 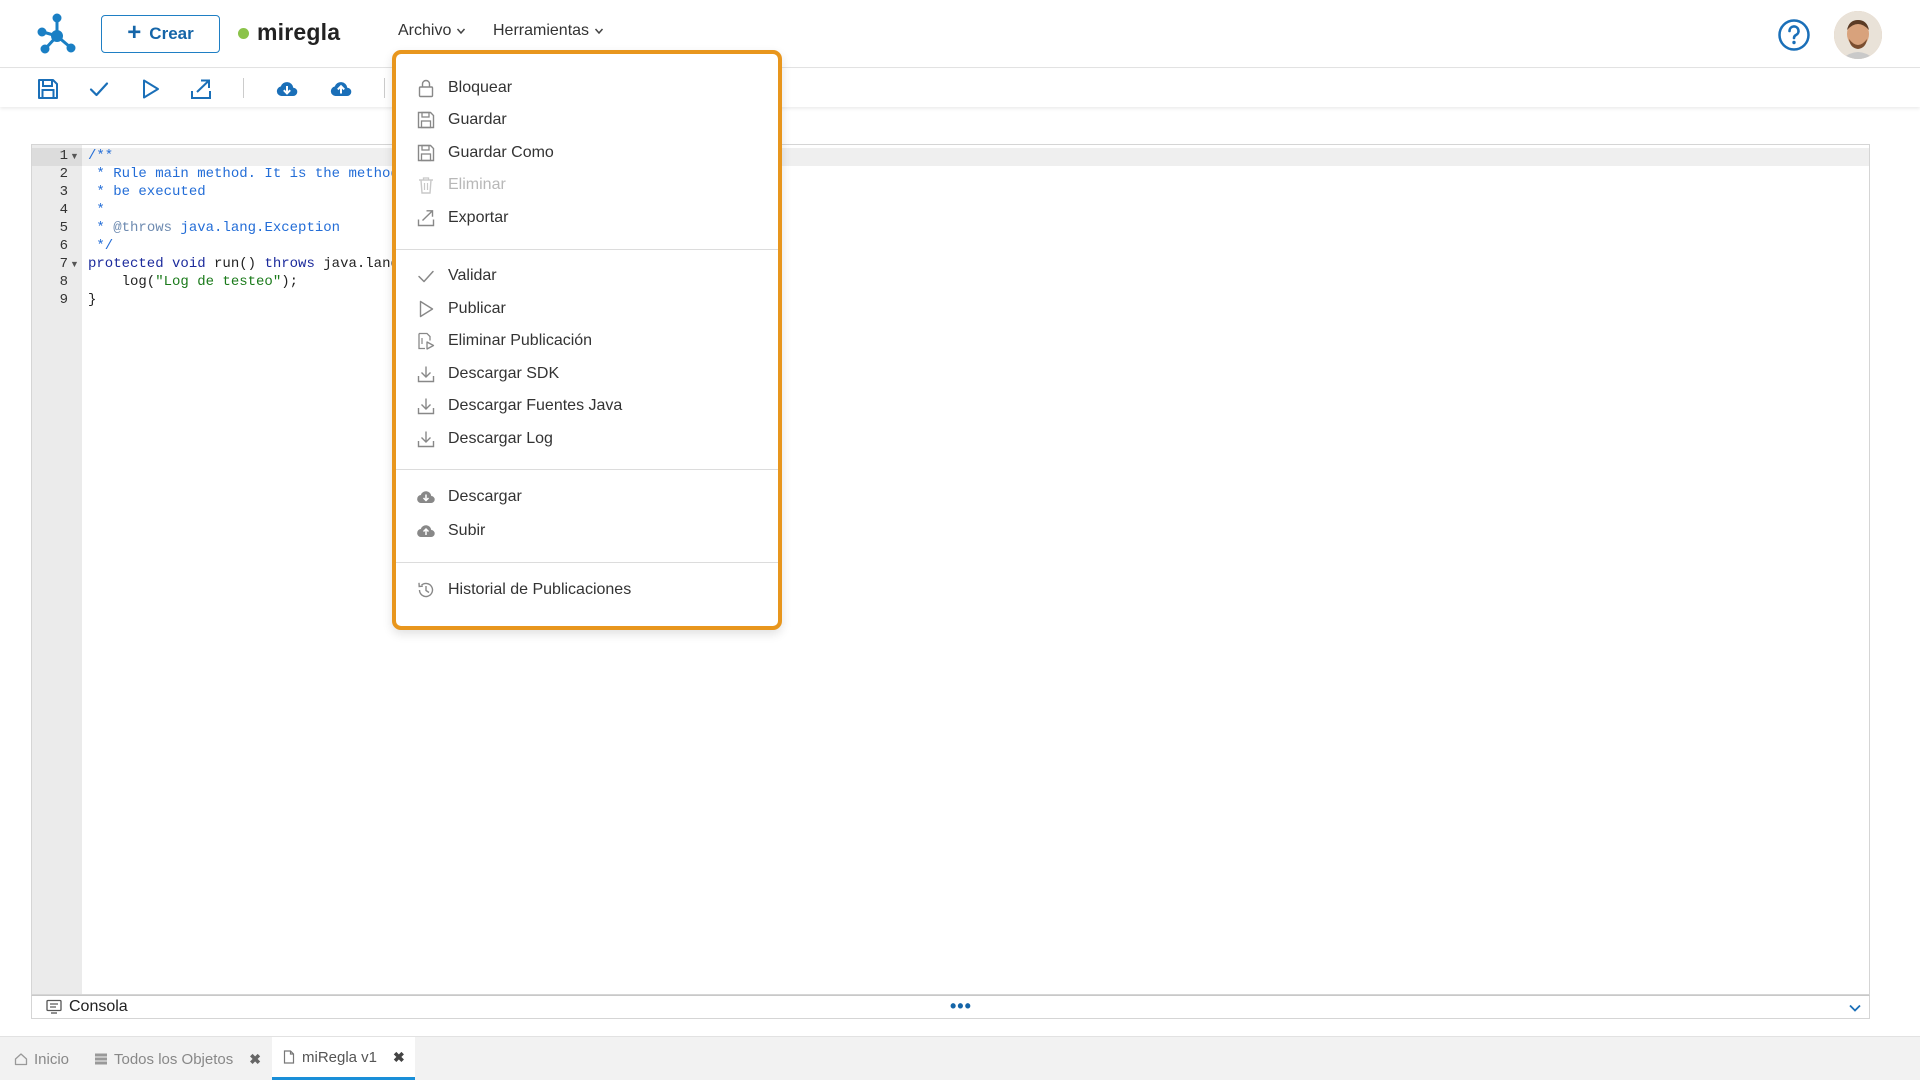 I want to click on menu-item-label: Descargar Fuentes Java, so click(x=535, y=405).